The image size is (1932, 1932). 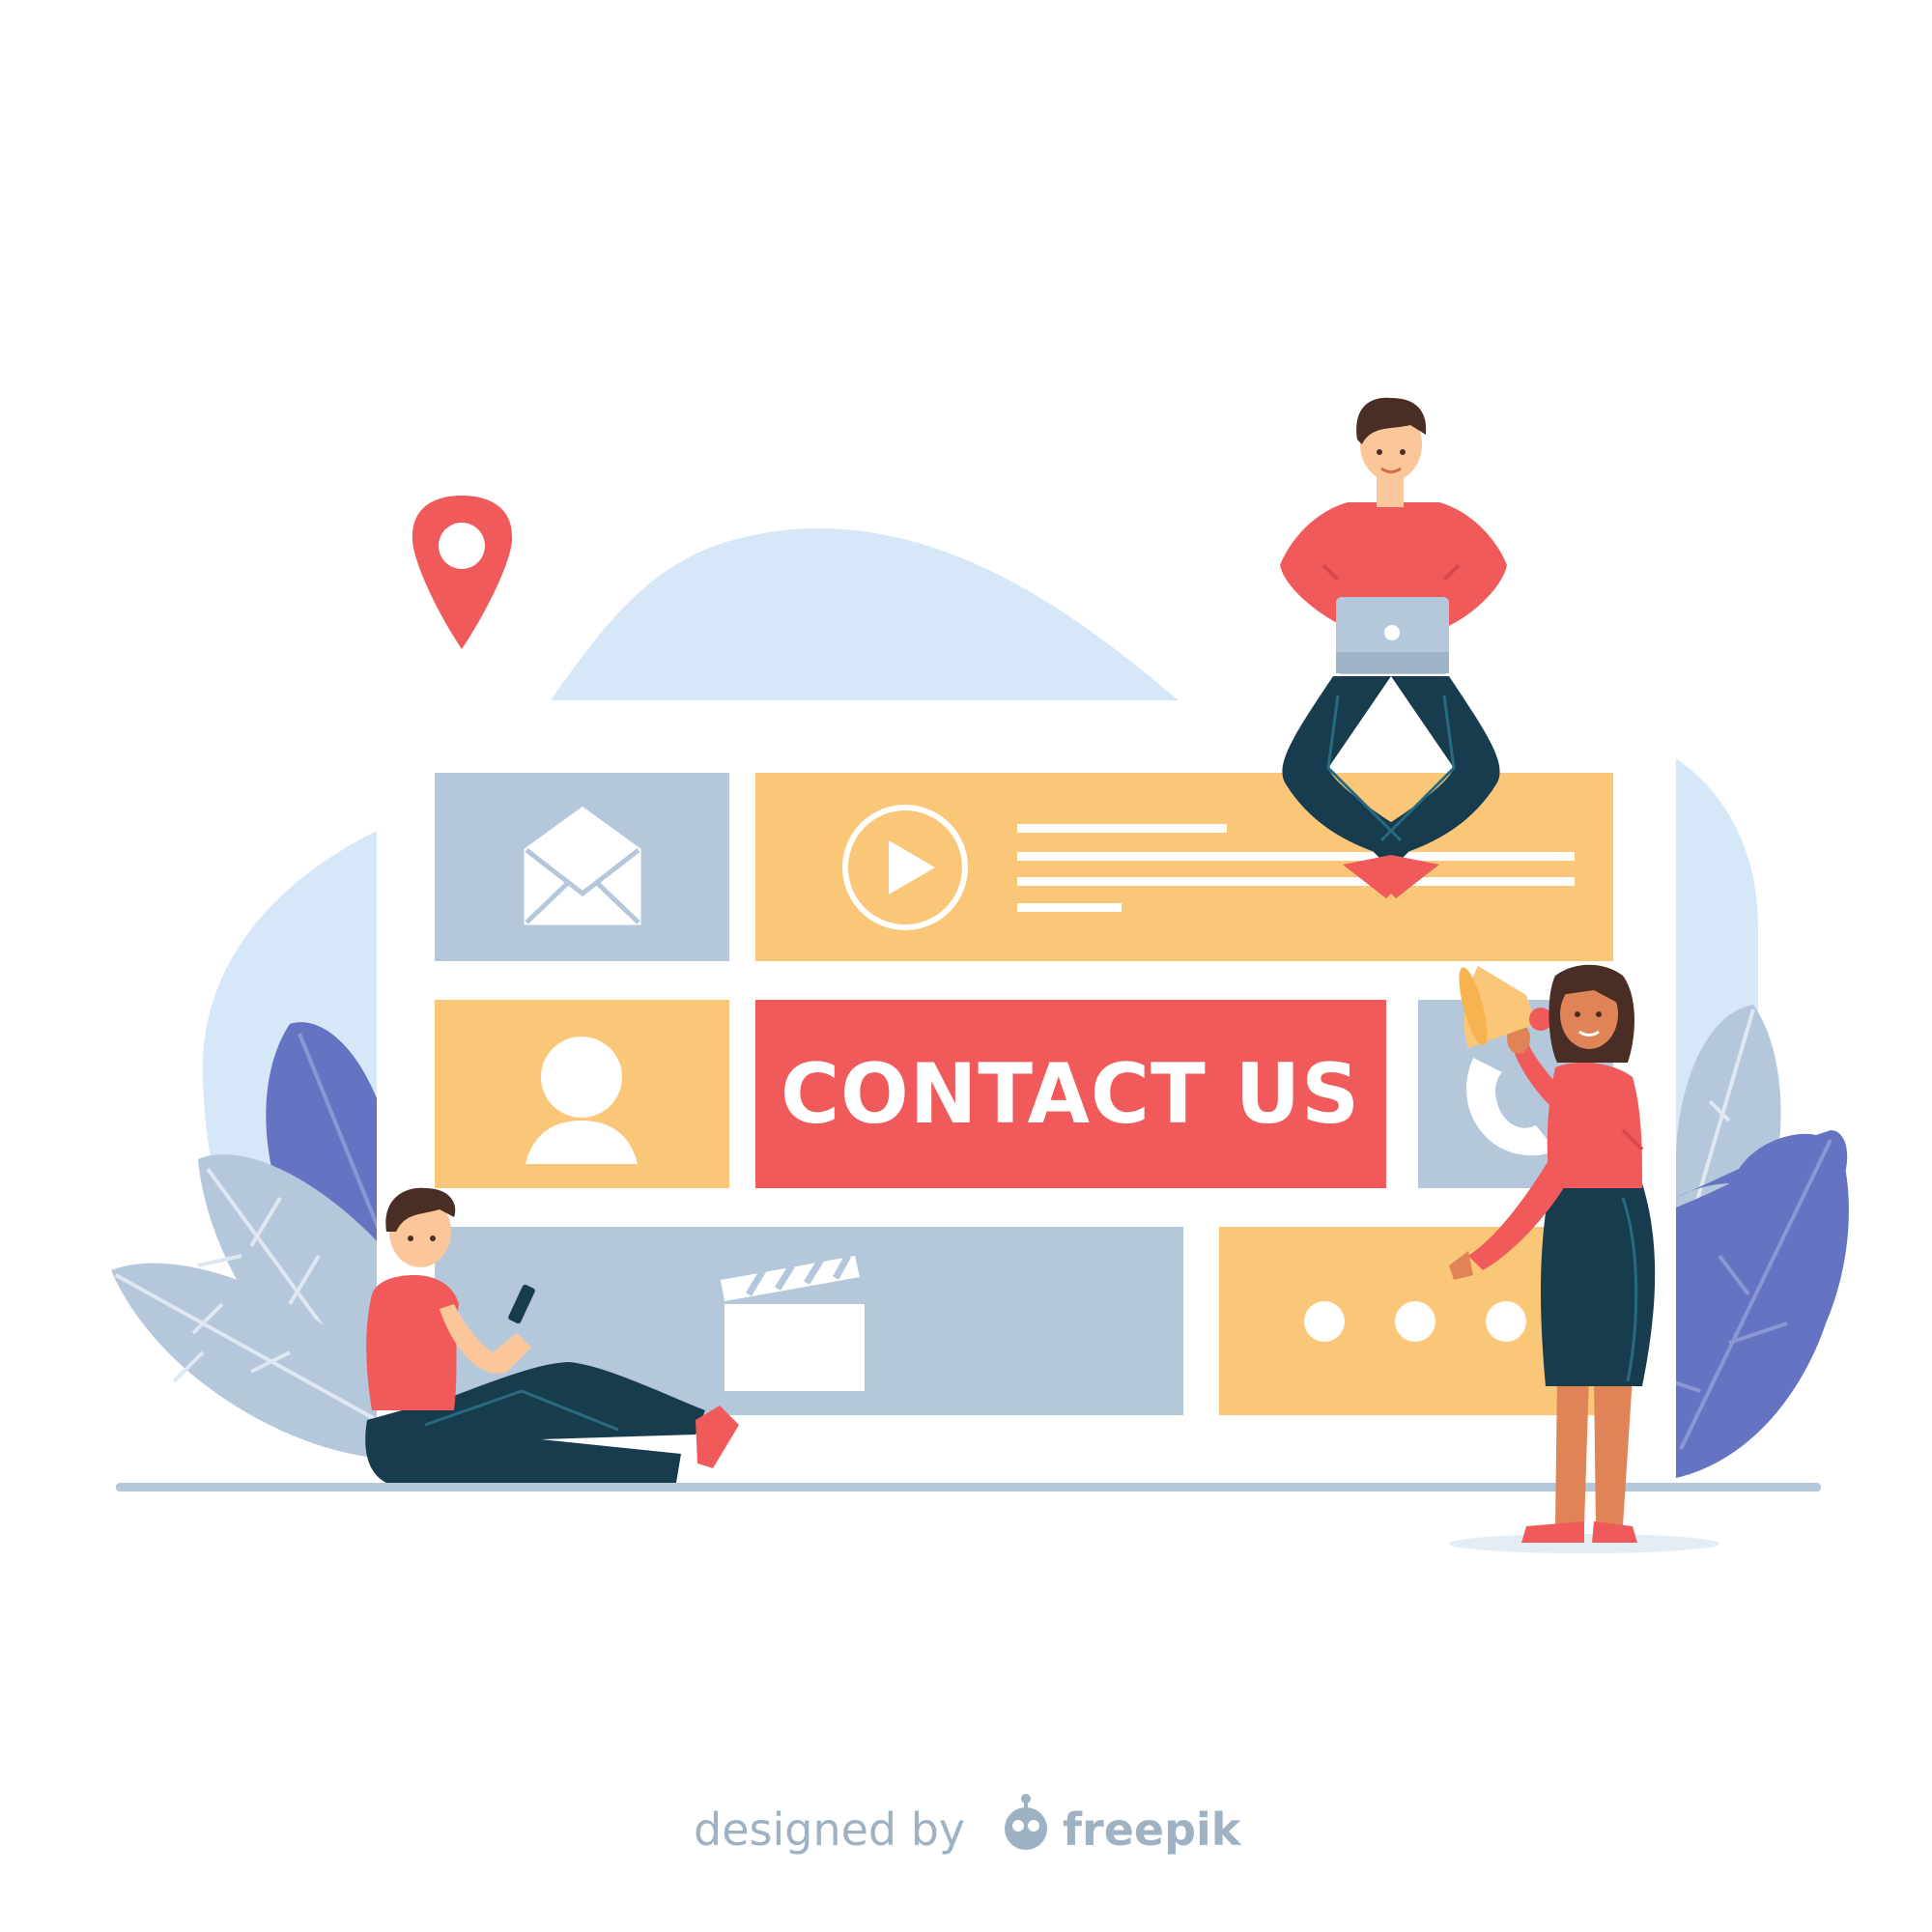 I want to click on contact-us-banner: CONTACT US, so click(x=1070, y=1094).